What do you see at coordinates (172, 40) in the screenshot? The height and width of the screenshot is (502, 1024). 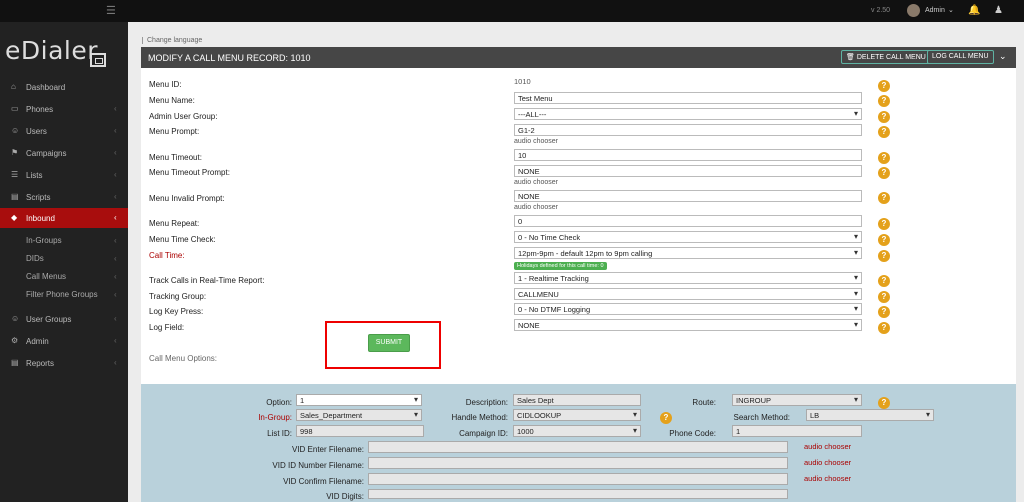 I see `change-language-link: Change language` at bounding box center [172, 40].